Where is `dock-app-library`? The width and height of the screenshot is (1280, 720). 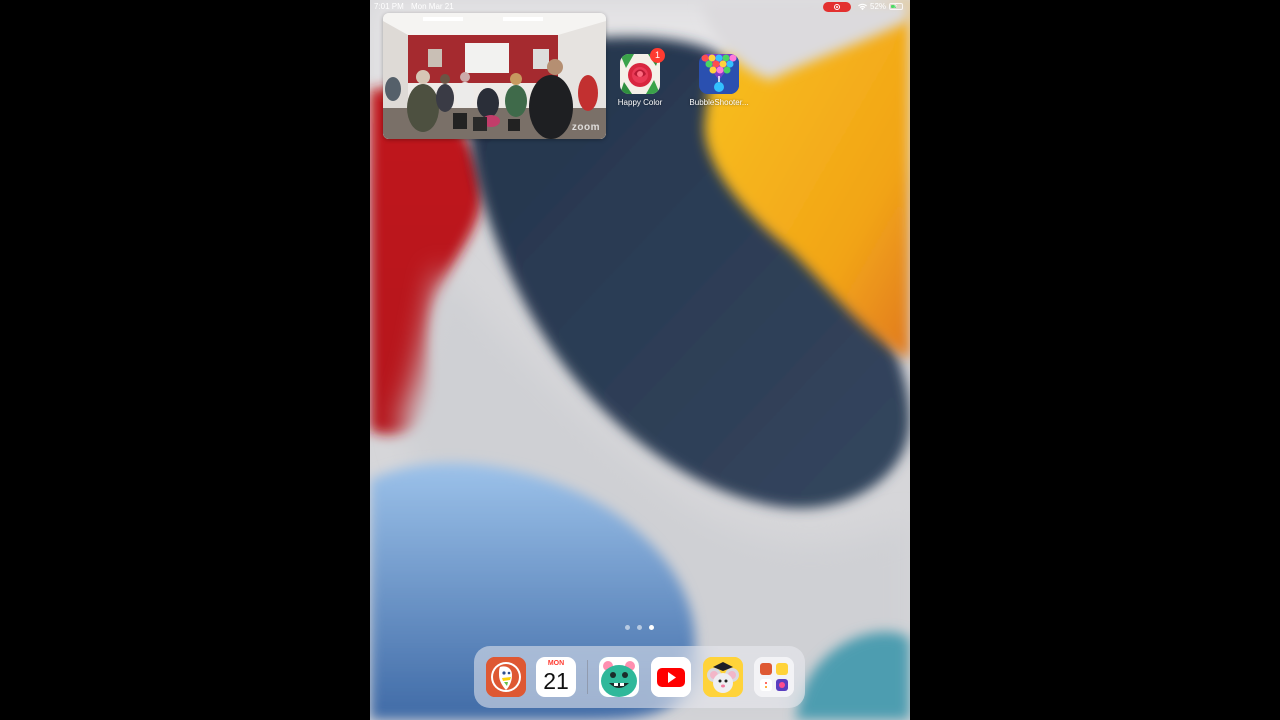 dock-app-library is located at coordinates (774, 677).